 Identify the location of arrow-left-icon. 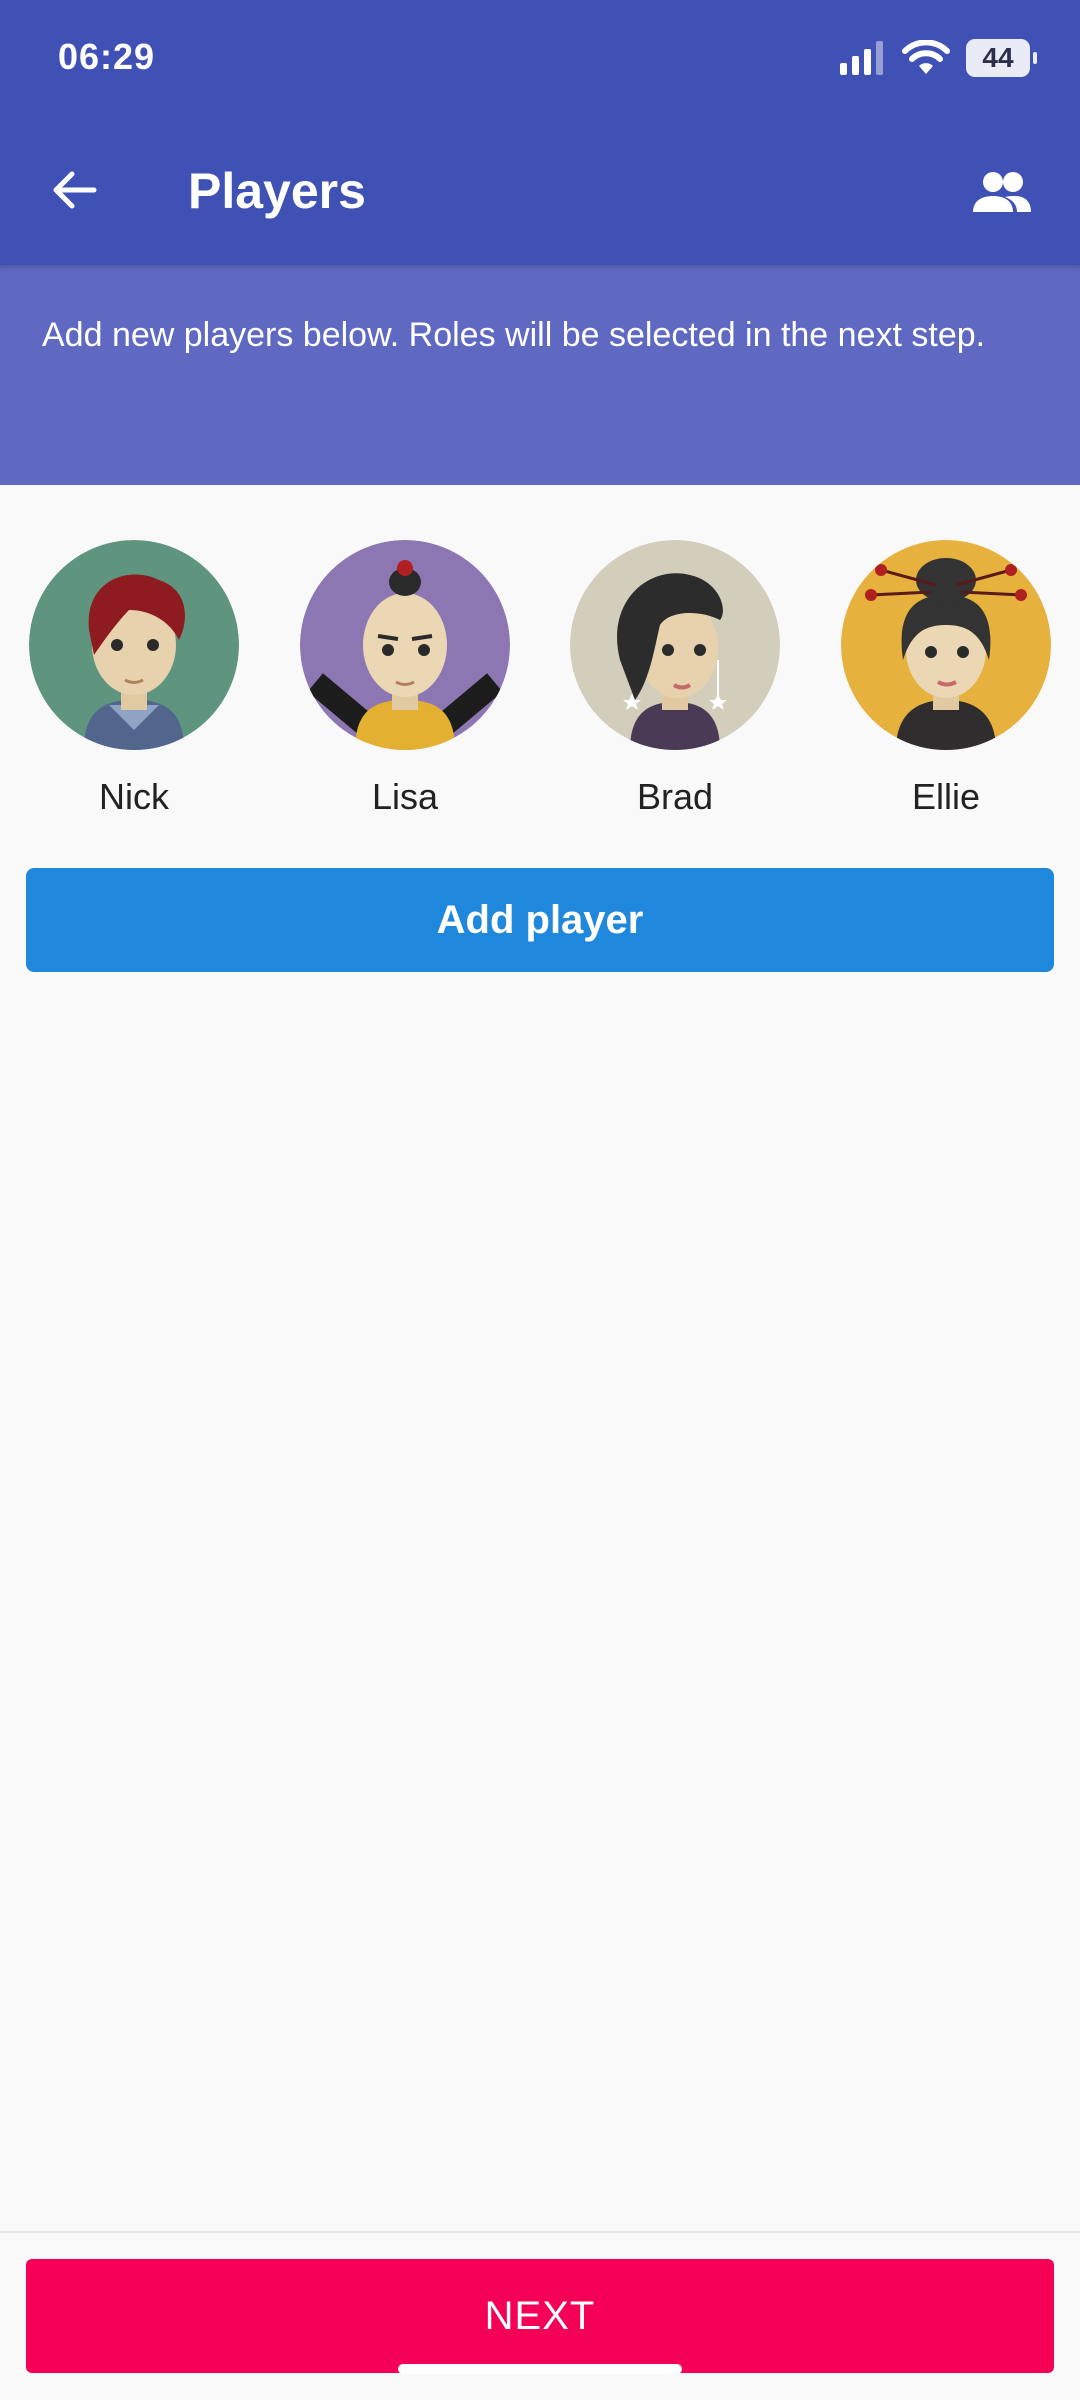
(75, 190).